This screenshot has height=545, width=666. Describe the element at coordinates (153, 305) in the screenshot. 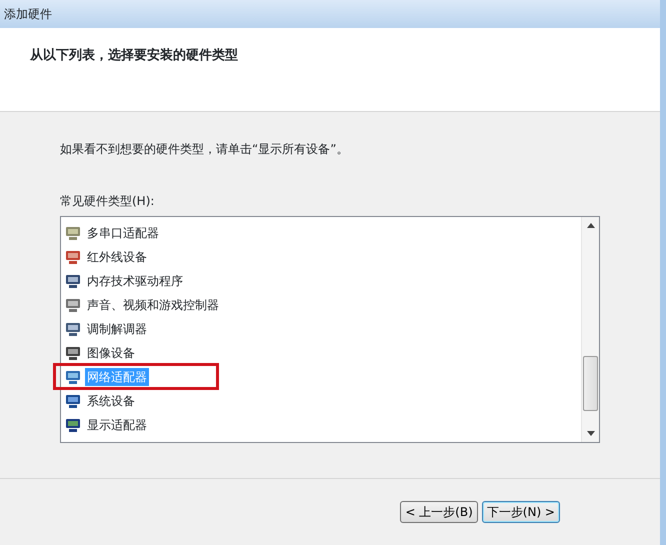

I see `list-item: 声音、视频和游戏控制器` at that location.